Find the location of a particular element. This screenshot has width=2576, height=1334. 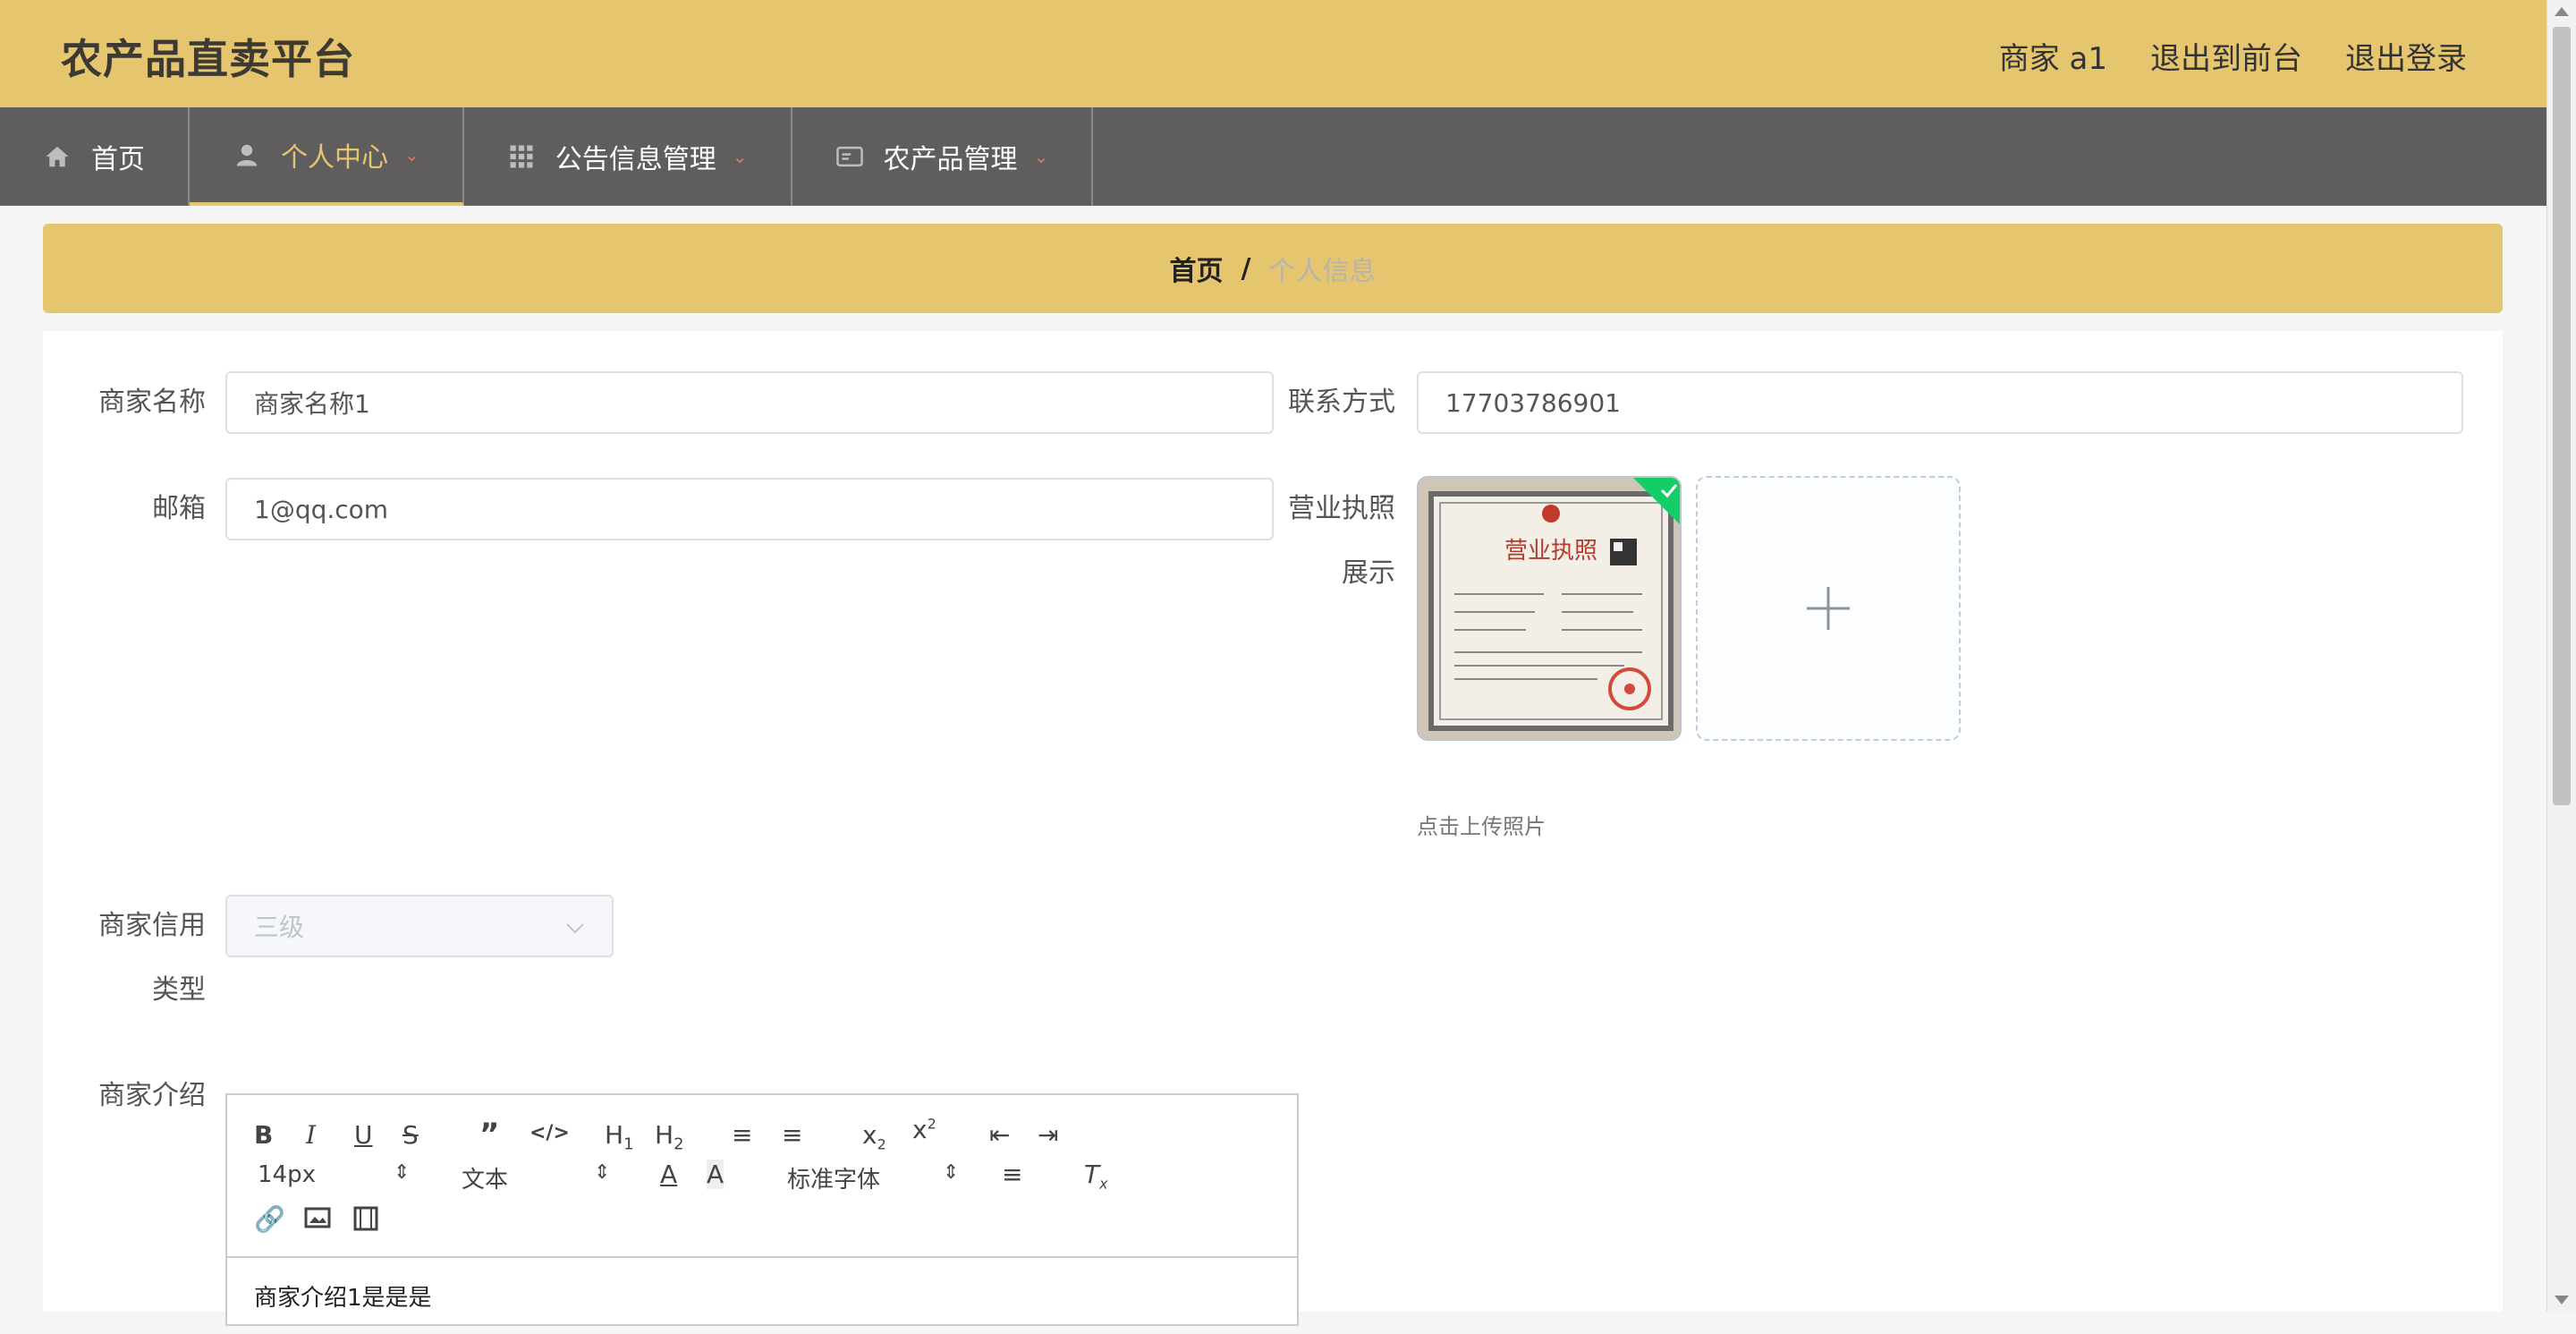

nav-product-management: 农产品管理 ⌄ is located at coordinates (943, 156).